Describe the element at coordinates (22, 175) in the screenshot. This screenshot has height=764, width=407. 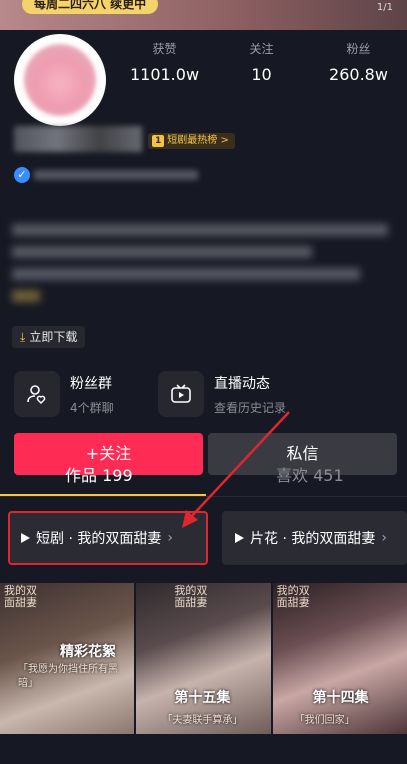
I see `verified-icon: ✓` at that location.